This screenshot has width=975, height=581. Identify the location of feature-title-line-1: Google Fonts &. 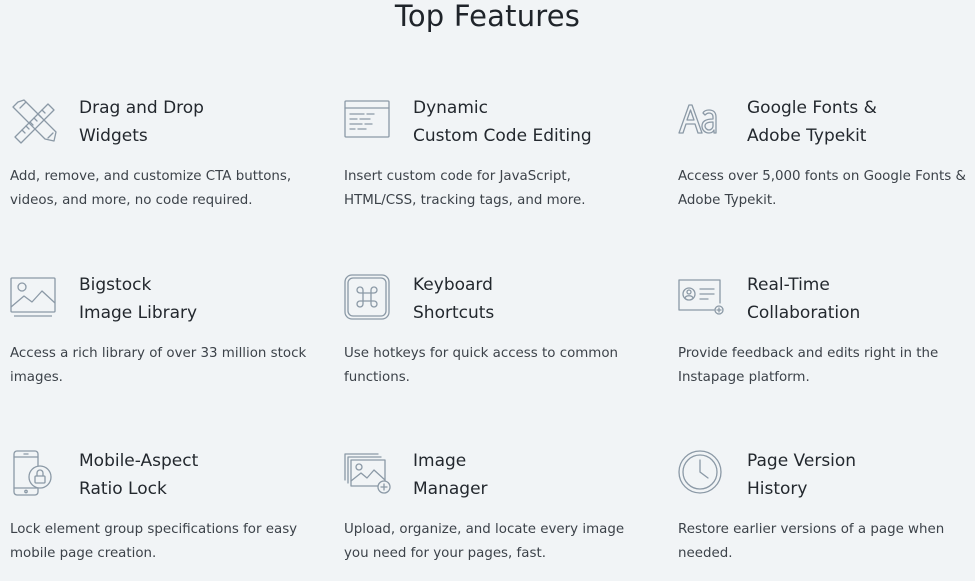
(812, 108).